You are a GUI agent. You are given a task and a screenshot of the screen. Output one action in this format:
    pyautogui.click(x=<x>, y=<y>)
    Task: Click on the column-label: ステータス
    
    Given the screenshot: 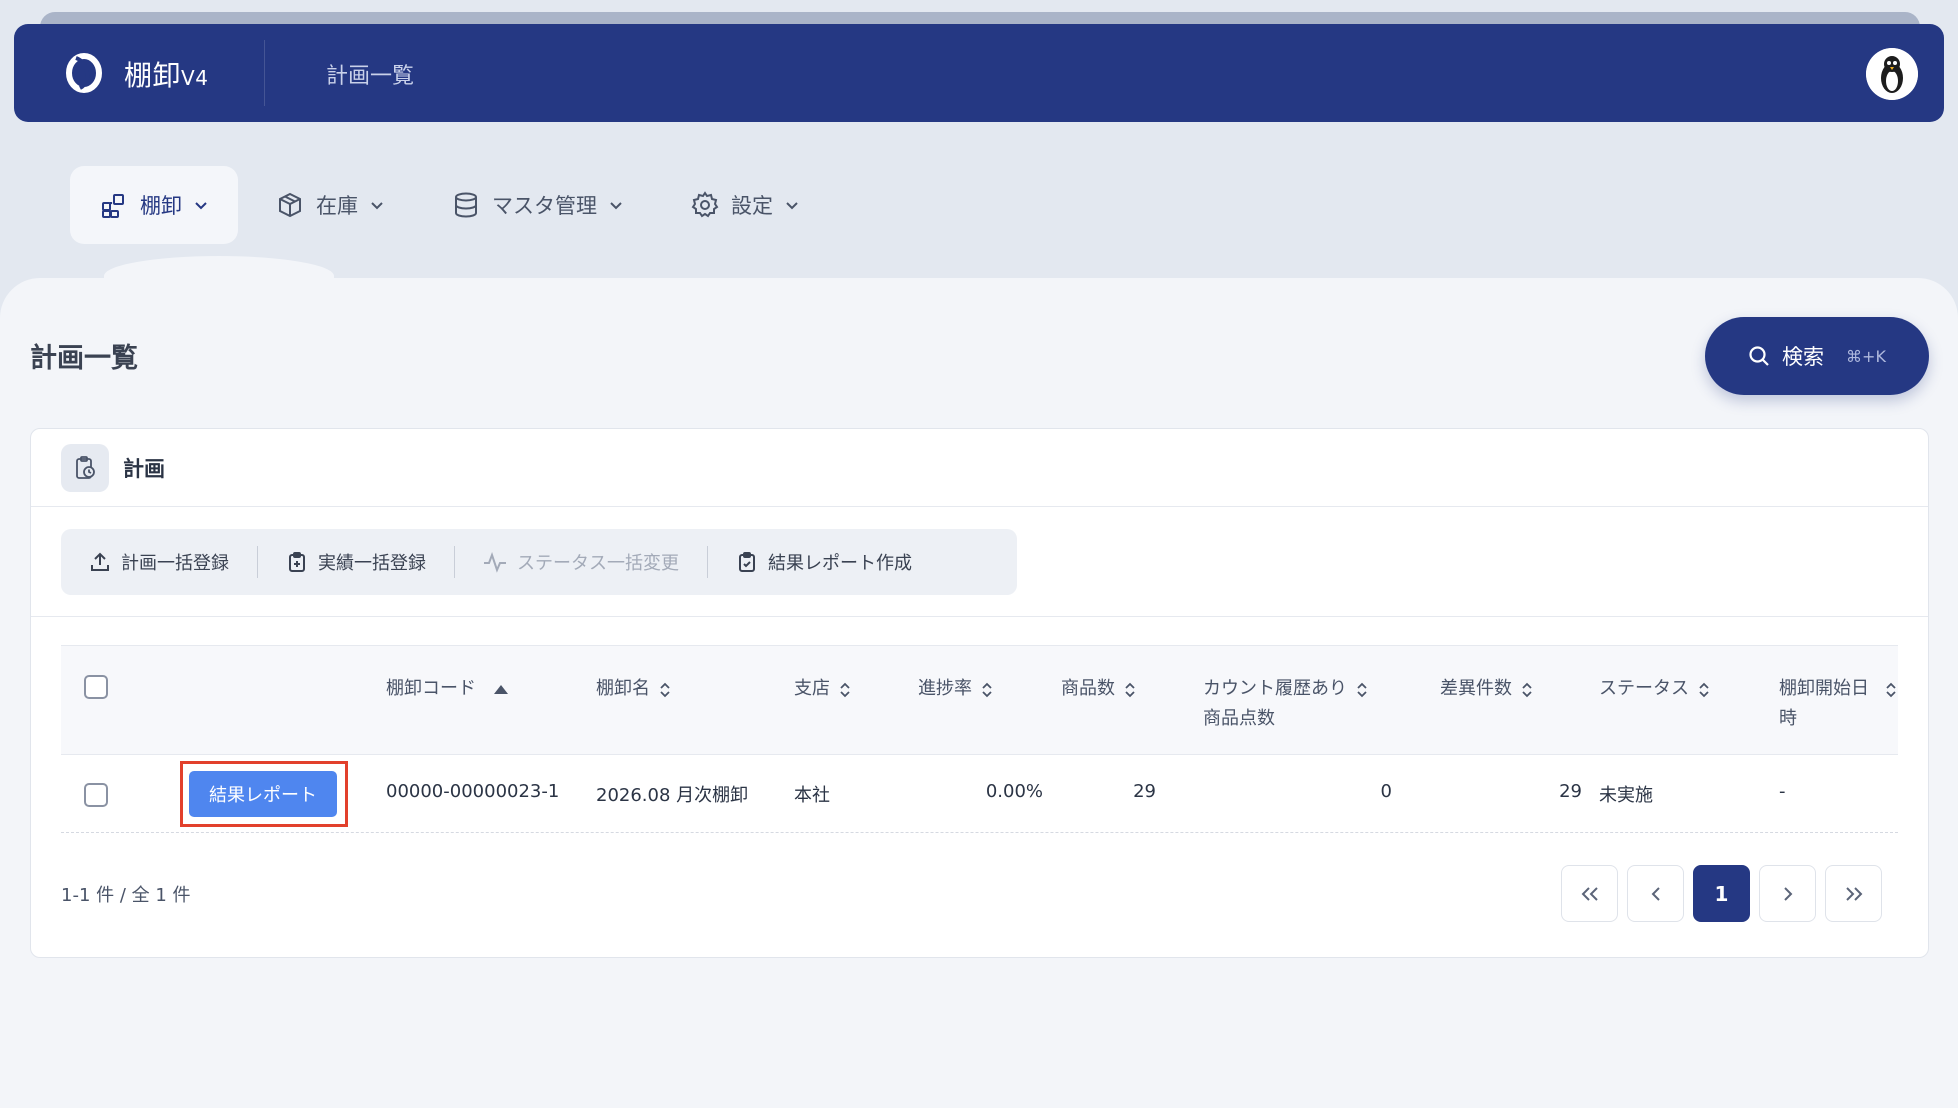 What is the action you would take?
    pyautogui.click(x=1644, y=688)
    